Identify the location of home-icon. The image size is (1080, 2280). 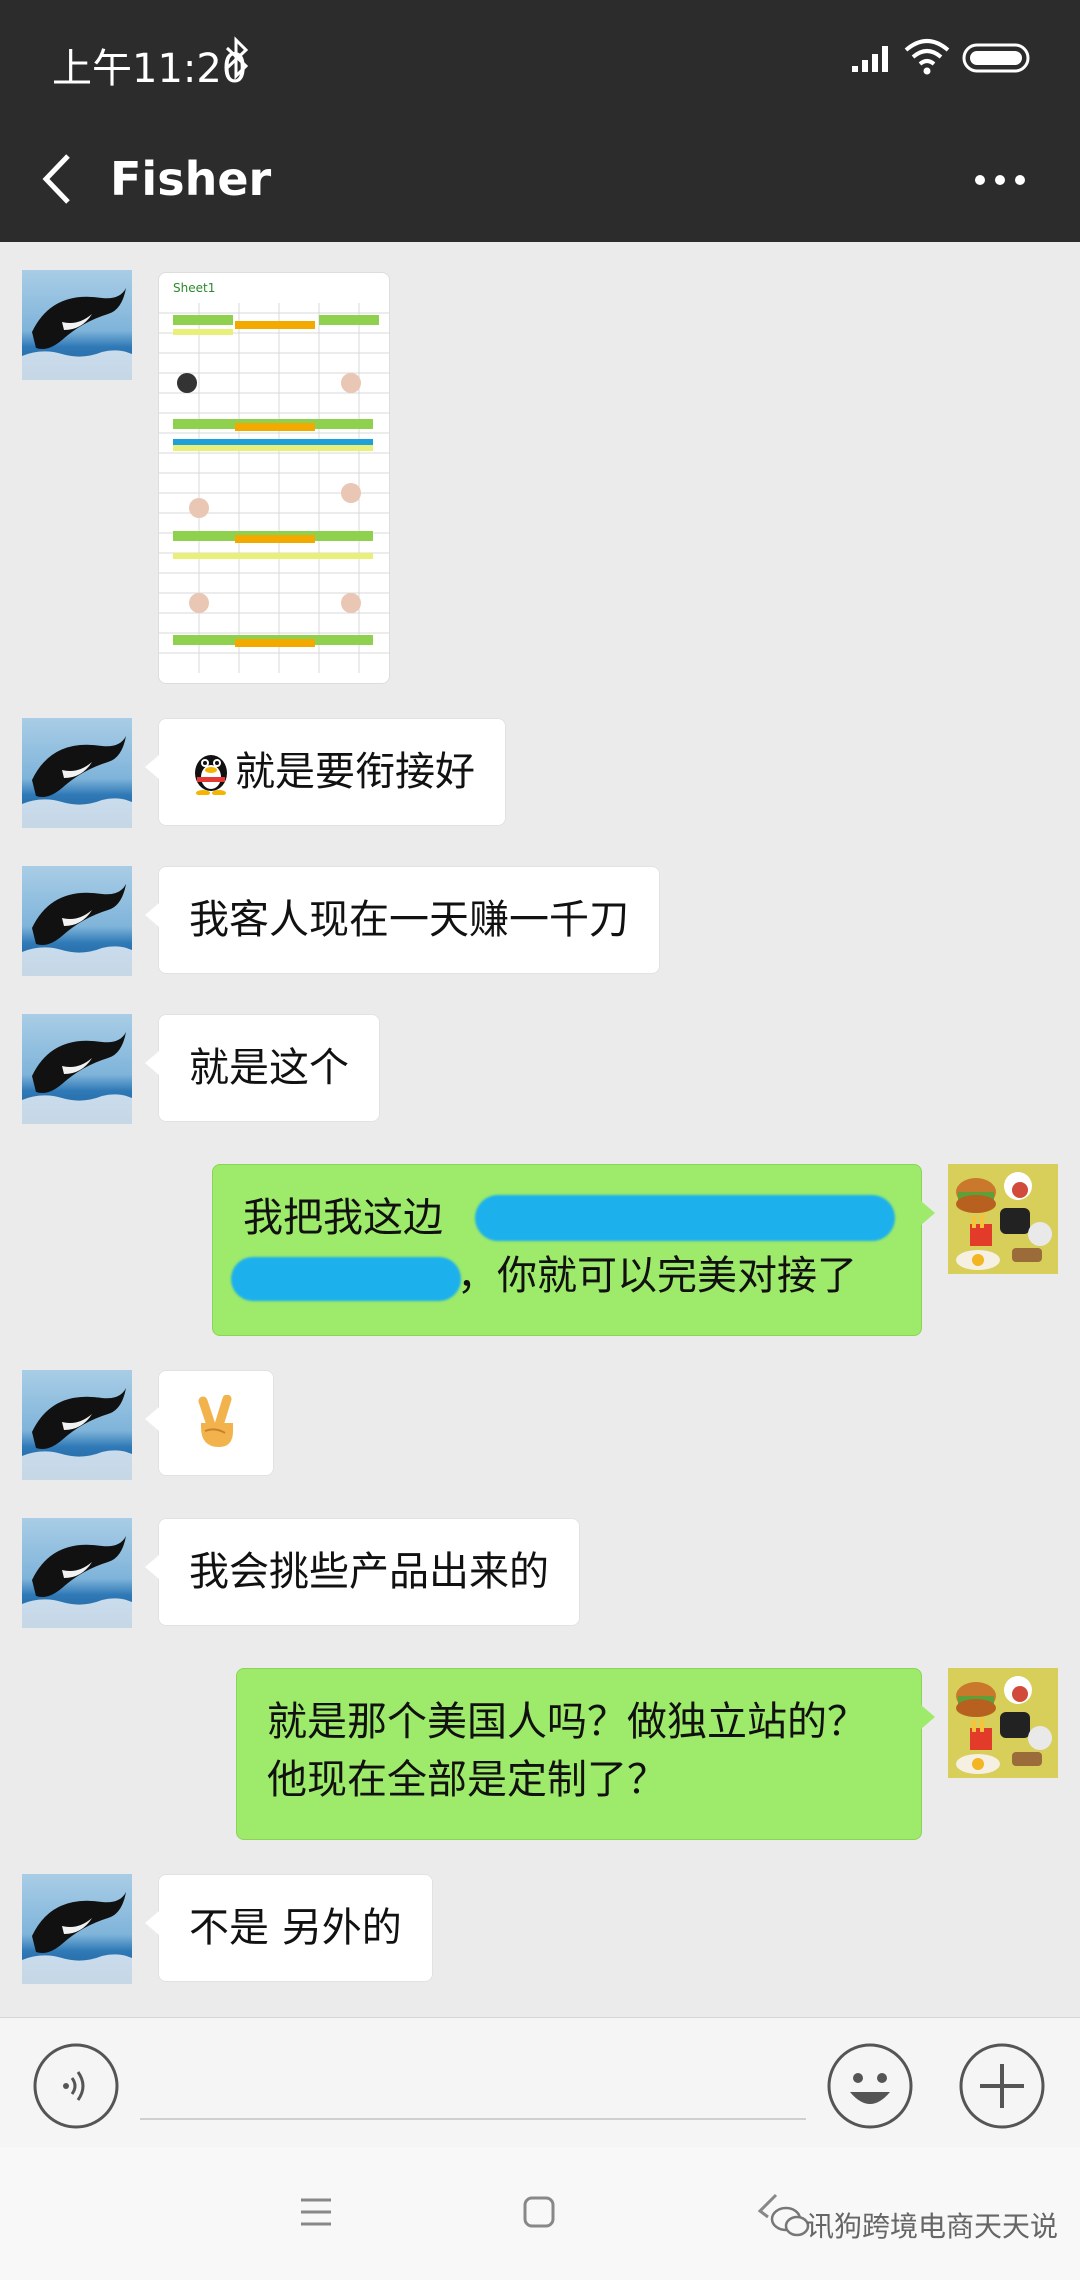
(539, 2212).